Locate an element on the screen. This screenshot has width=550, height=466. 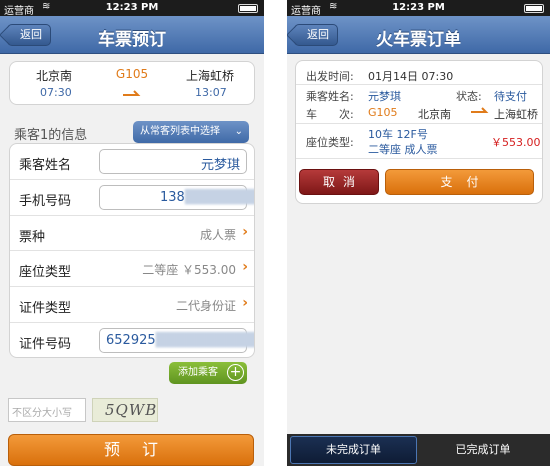
tab-pending-orders: 未完成订单 is located at coordinates (353, 450).